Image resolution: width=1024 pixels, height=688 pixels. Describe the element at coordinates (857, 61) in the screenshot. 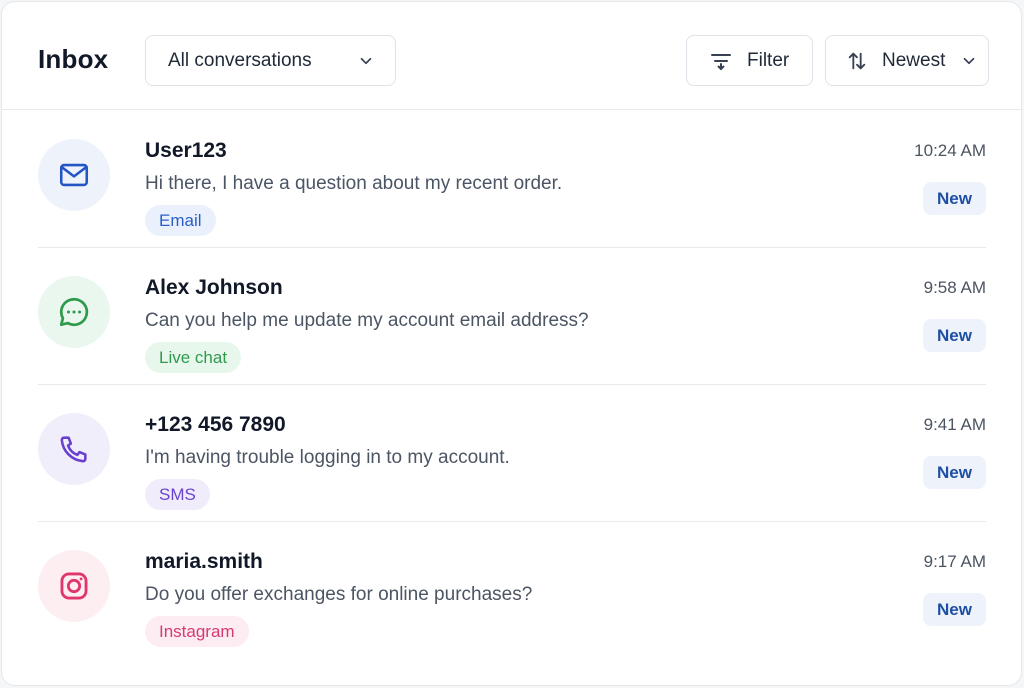

I see `sort-arrows-icon` at that location.